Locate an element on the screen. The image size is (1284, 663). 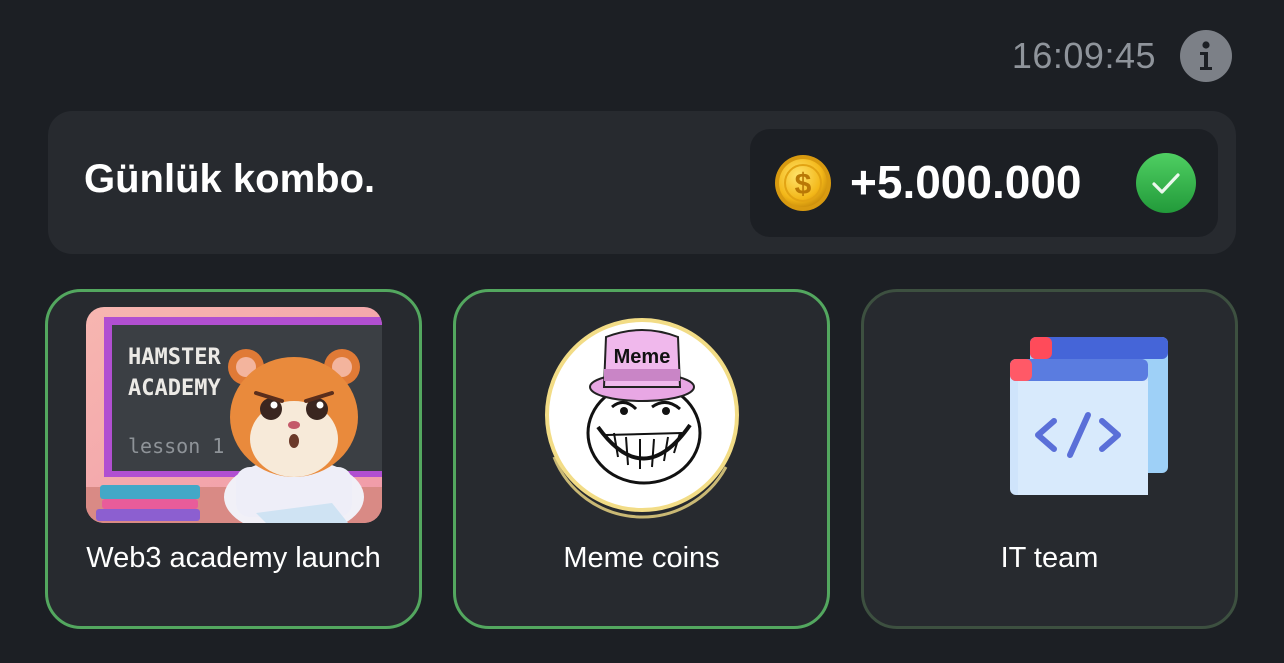
coin-icon: $ is located at coordinates (803, 183).